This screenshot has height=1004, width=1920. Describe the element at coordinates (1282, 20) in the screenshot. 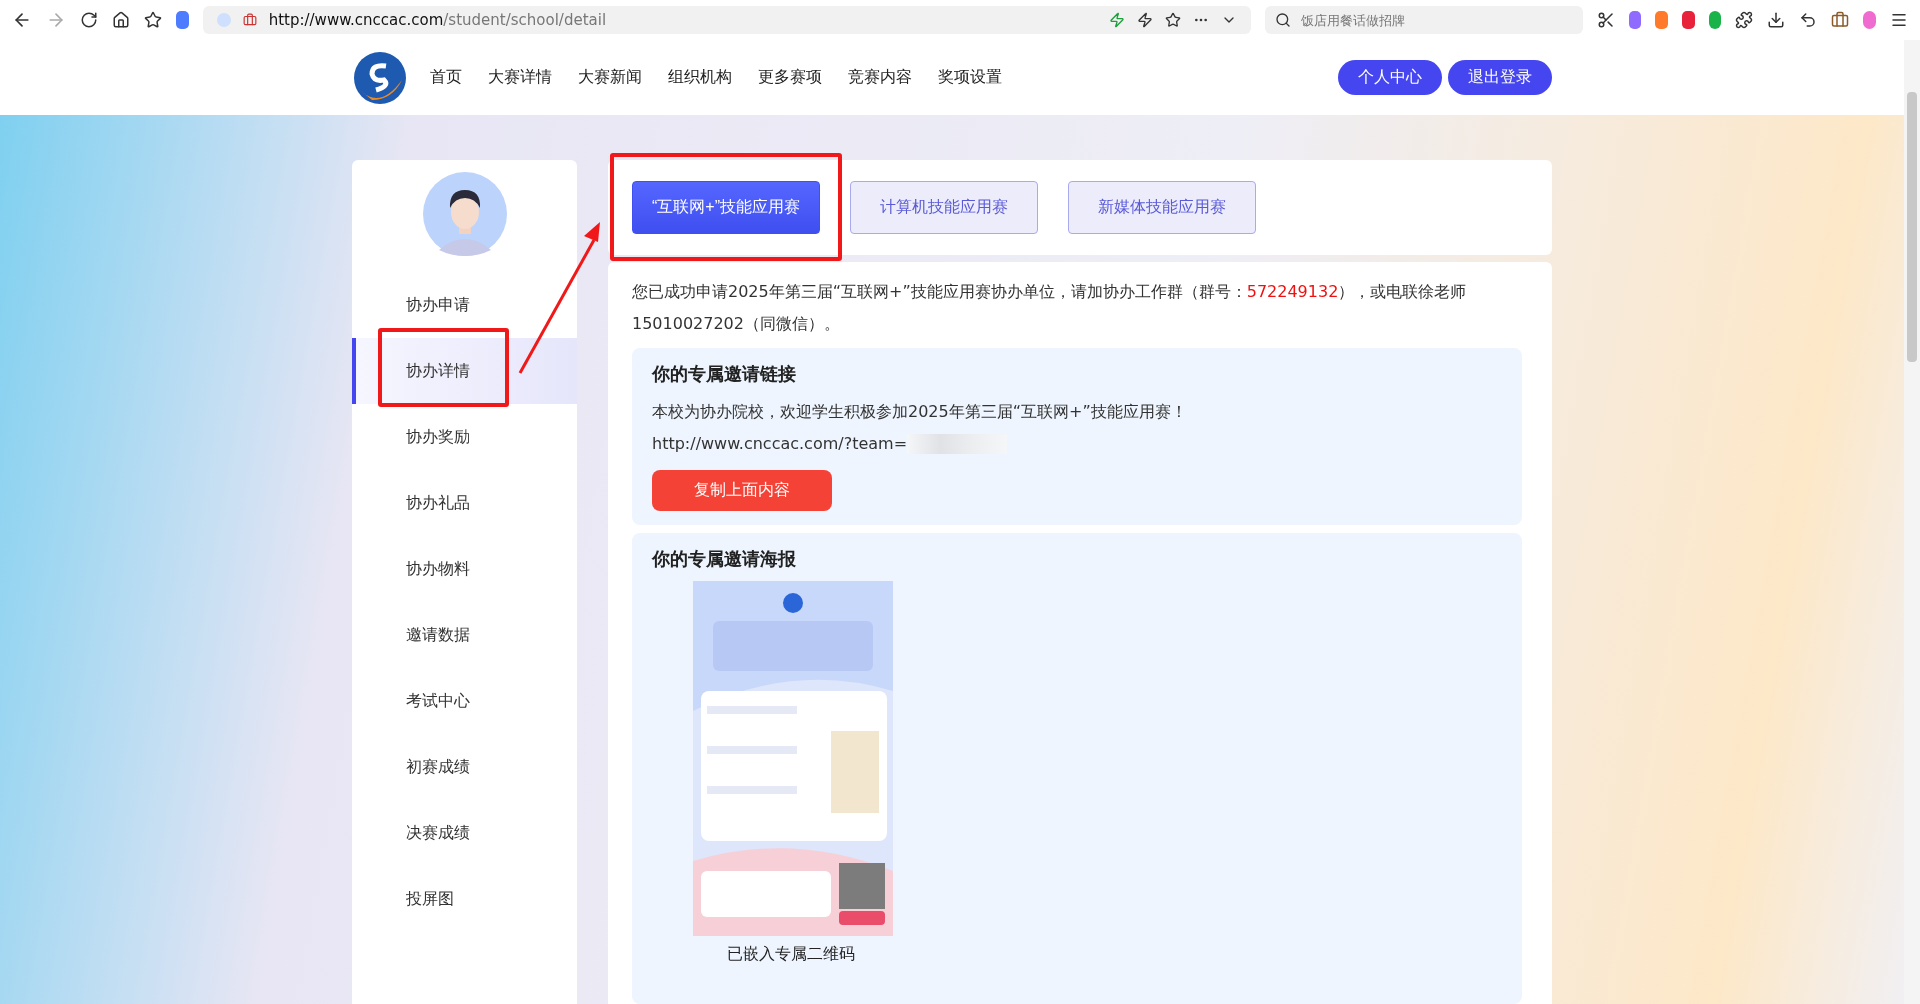

I see `search-icon` at that location.